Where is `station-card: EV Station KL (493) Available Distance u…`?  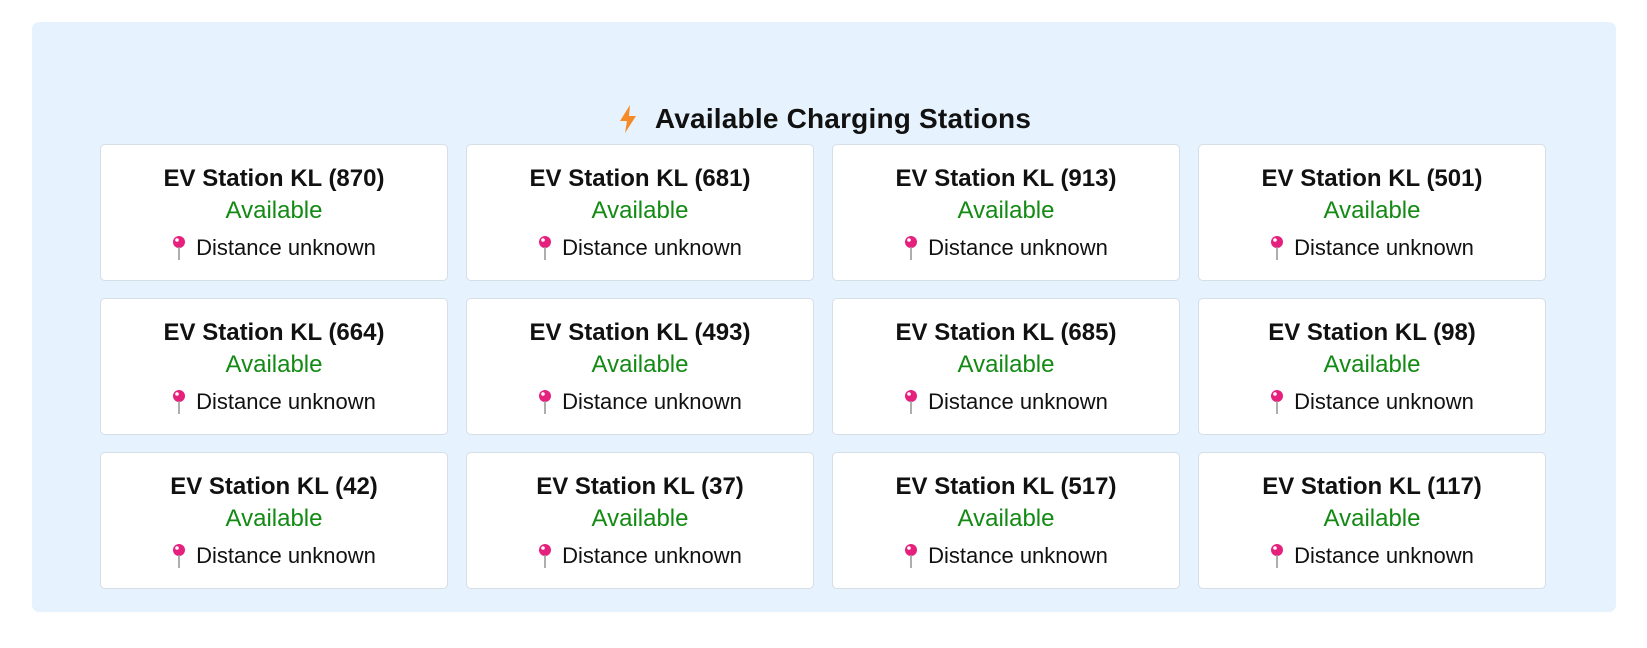 station-card: EV Station KL (493) Available Distance u… is located at coordinates (640, 366).